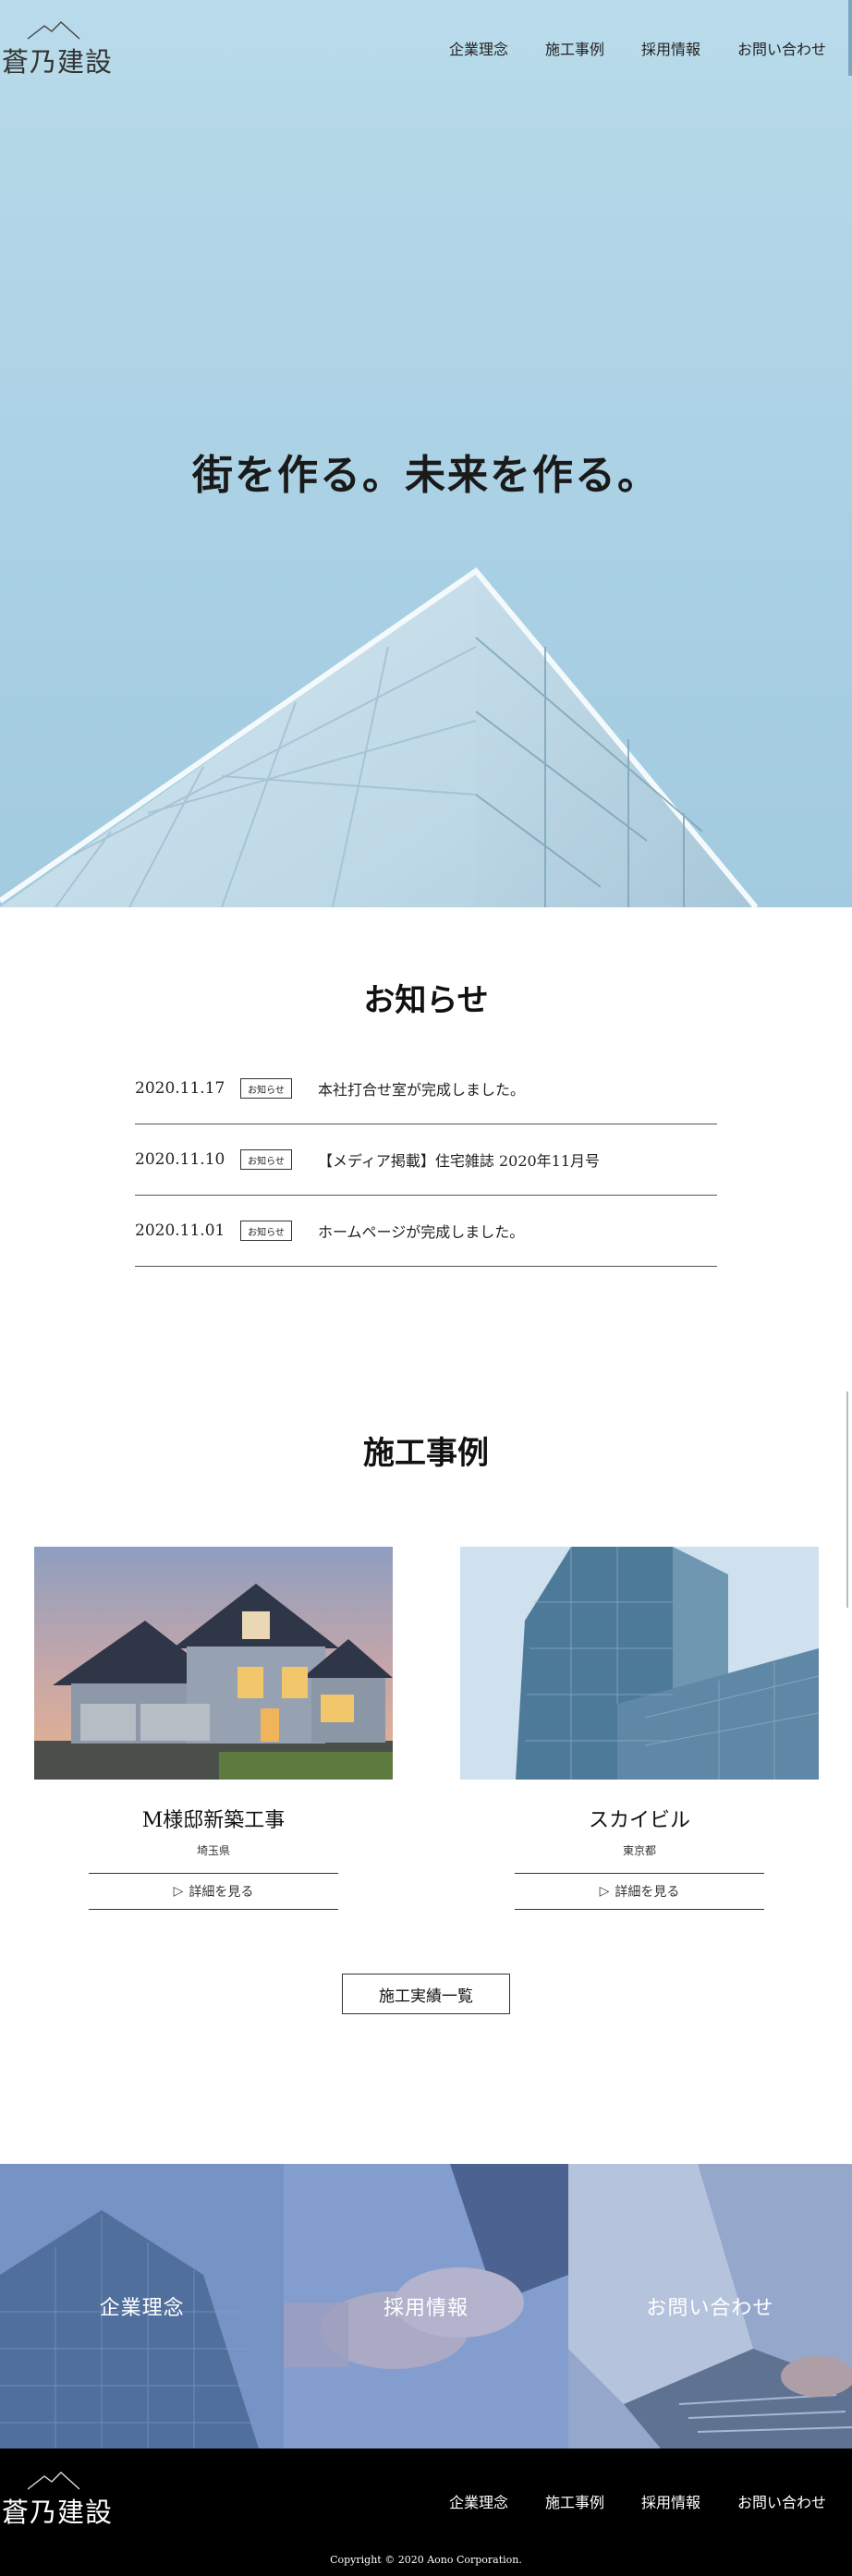 This screenshot has width=852, height=2576. What do you see at coordinates (478, 48) in the screenshot?
I see `nav-item-philosophy: 企業理念` at bounding box center [478, 48].